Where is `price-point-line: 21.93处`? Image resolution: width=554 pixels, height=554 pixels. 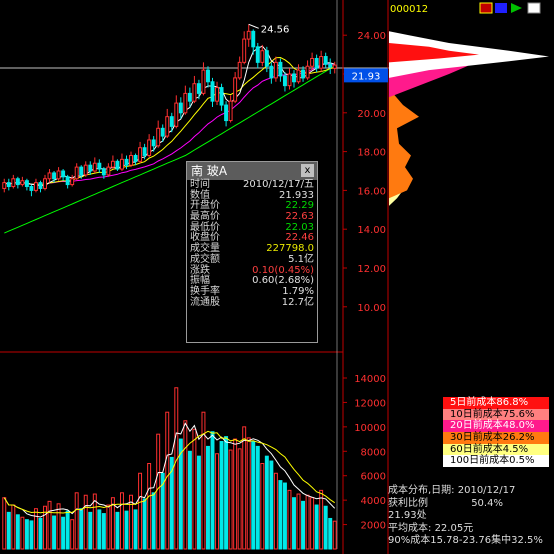
price-point-line: 21.93处 is located at coordinates (407, 515).